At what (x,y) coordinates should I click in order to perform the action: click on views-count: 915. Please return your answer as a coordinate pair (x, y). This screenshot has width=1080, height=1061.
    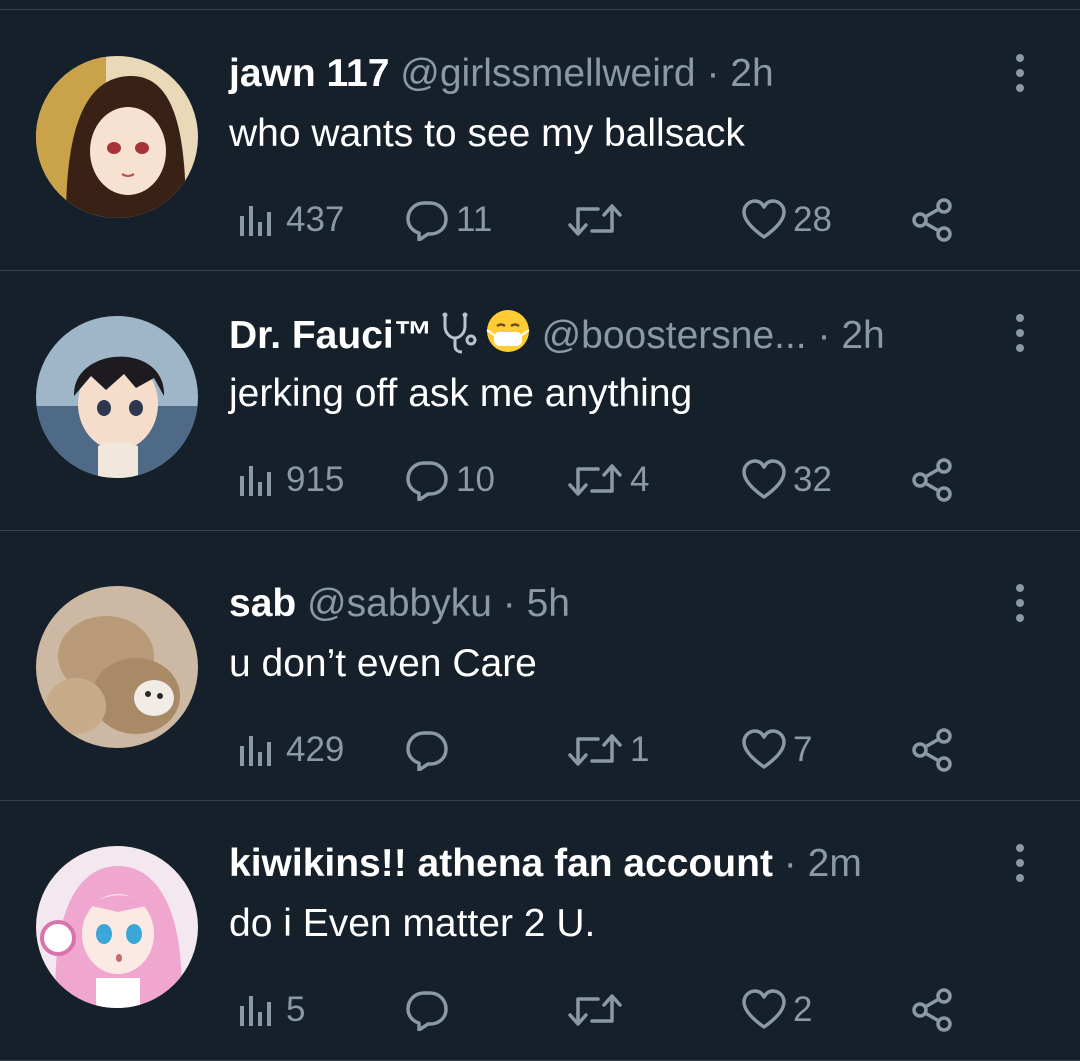
    Looking at the image, I should click on (315, 479).